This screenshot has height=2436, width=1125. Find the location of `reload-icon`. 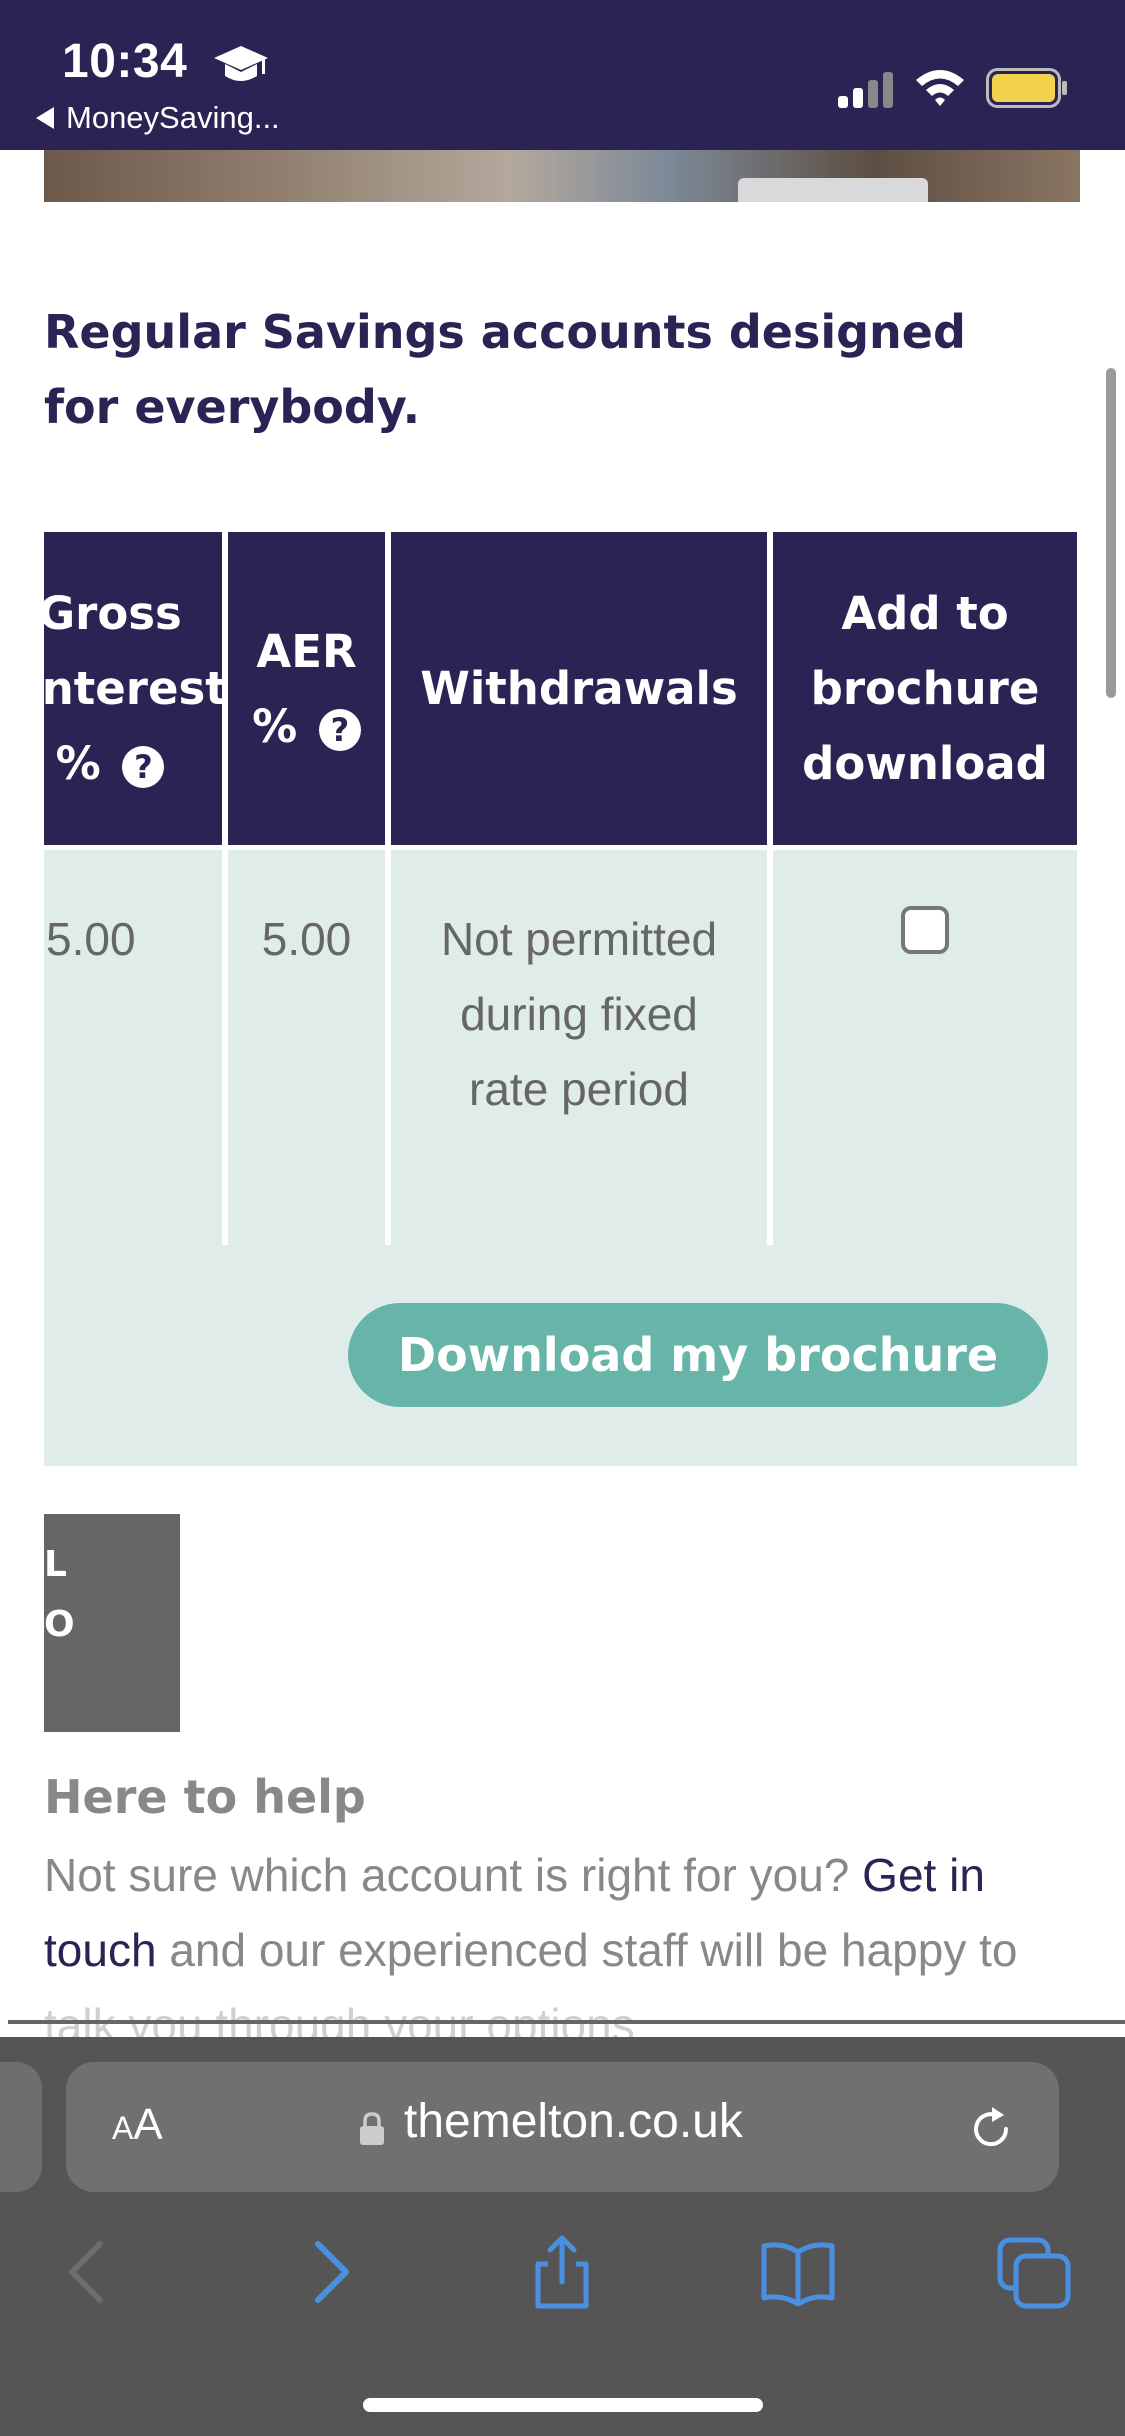

reload-icon is located at coordinates (991, 2129).